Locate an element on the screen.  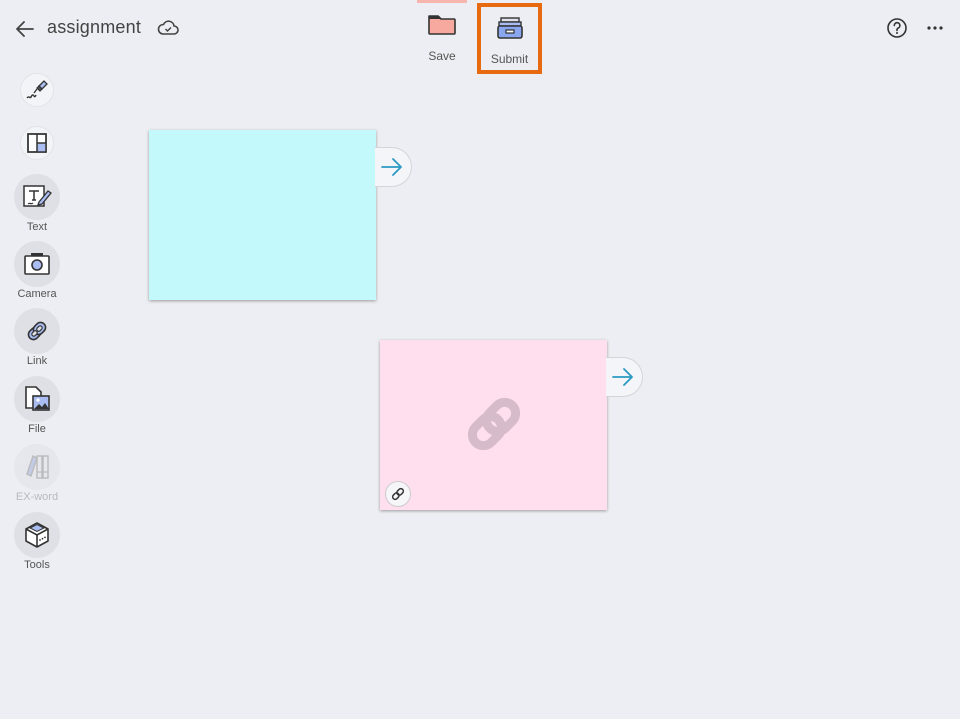
help-circle-icon is located at coordinates (897, 28).